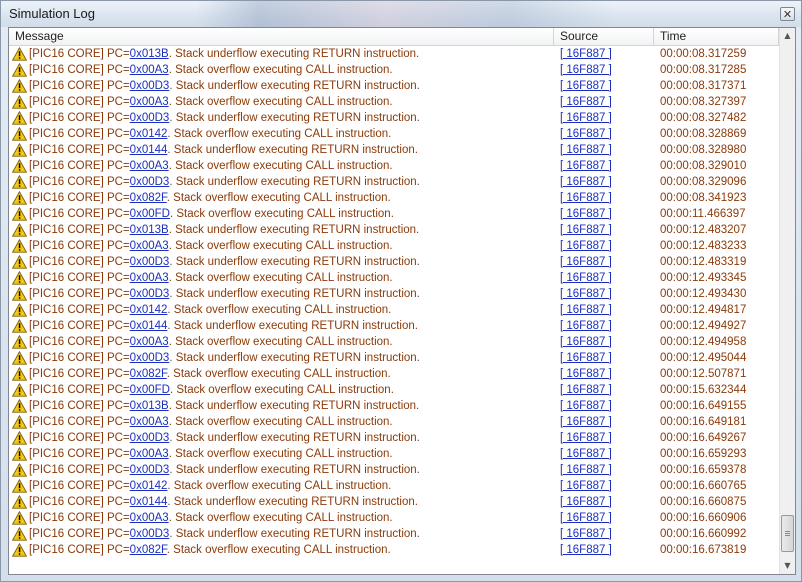  Describe the element at coordinates (716, 36) in the screenshot. I see `column-header-time: Time` at that location.